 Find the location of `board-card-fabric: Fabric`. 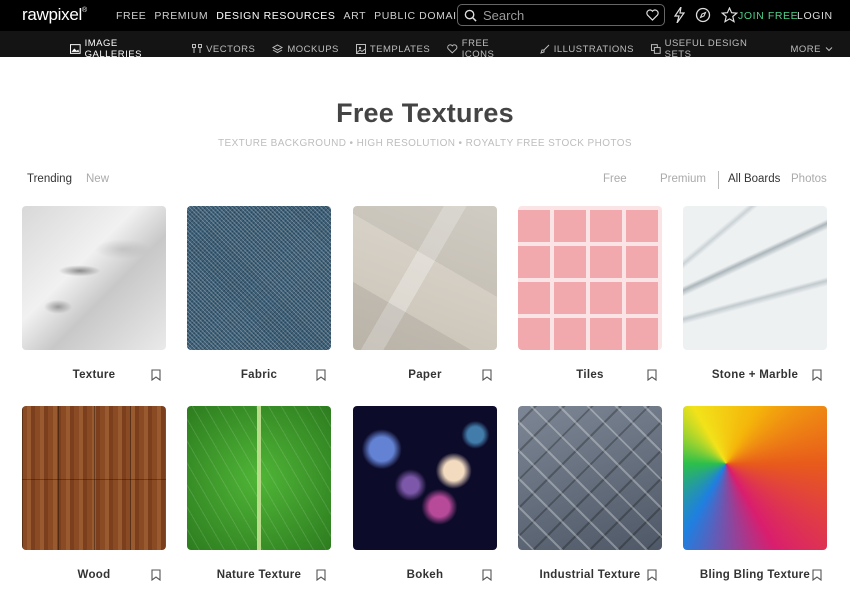

board-card-fabric: Fabric is located at coordinates (259, 293).